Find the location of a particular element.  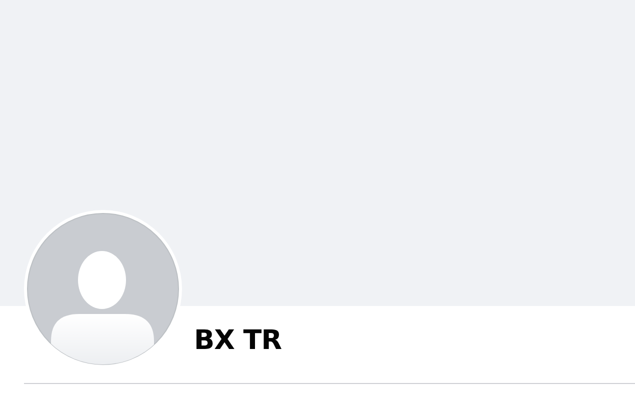

profile-name: BX TR is located at coordinates (238, 341).